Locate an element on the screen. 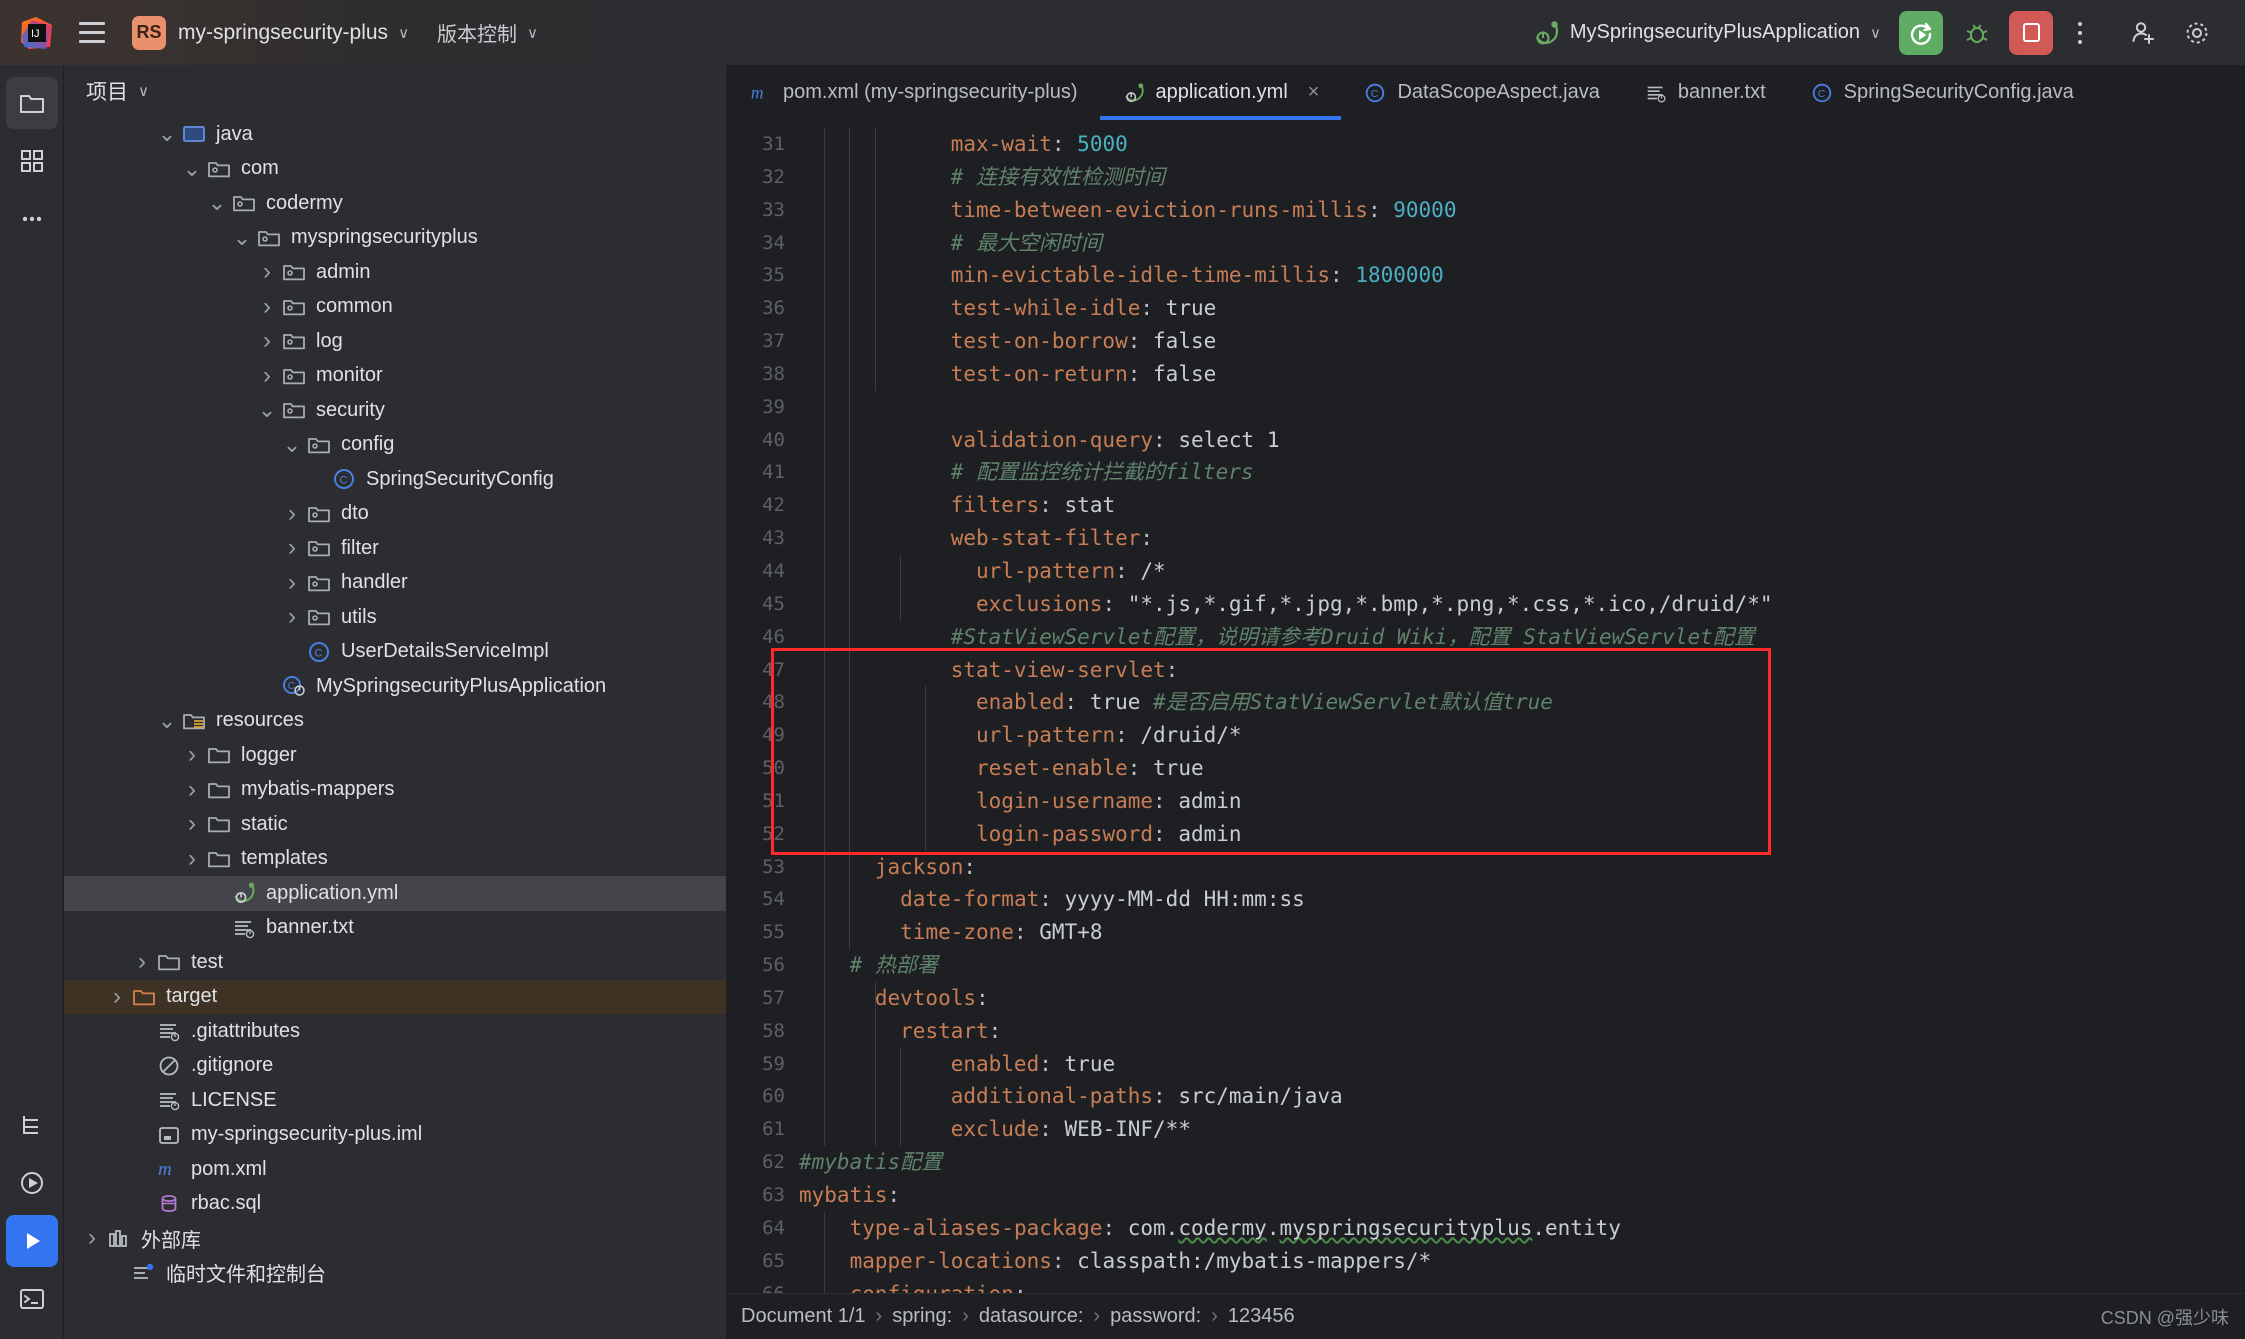 This screenshot has width=2245, height=1339. tree-item: rbac.sql is located at coordinates (395, 1204).